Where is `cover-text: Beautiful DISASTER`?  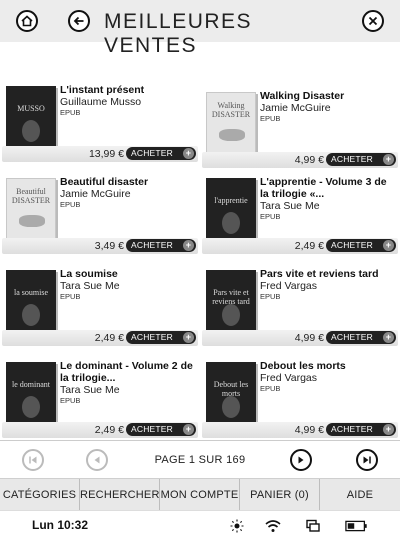
cover-text: Beautiful DISASTER is located at coordinates (31, 196).